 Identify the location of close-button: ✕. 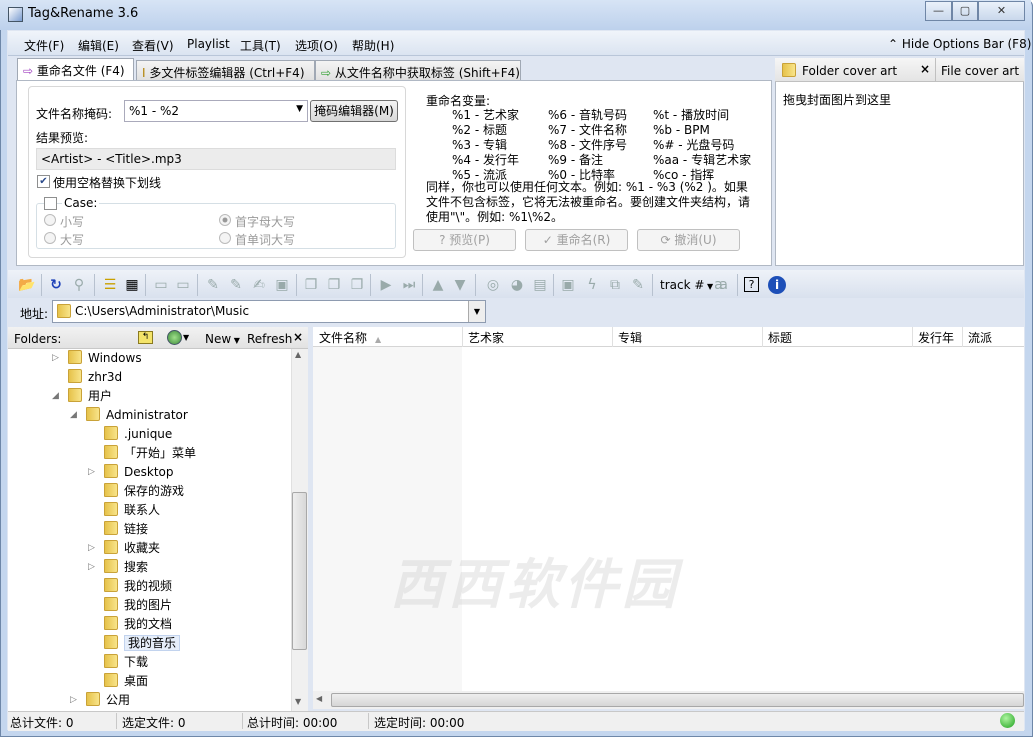
(1001, 11).